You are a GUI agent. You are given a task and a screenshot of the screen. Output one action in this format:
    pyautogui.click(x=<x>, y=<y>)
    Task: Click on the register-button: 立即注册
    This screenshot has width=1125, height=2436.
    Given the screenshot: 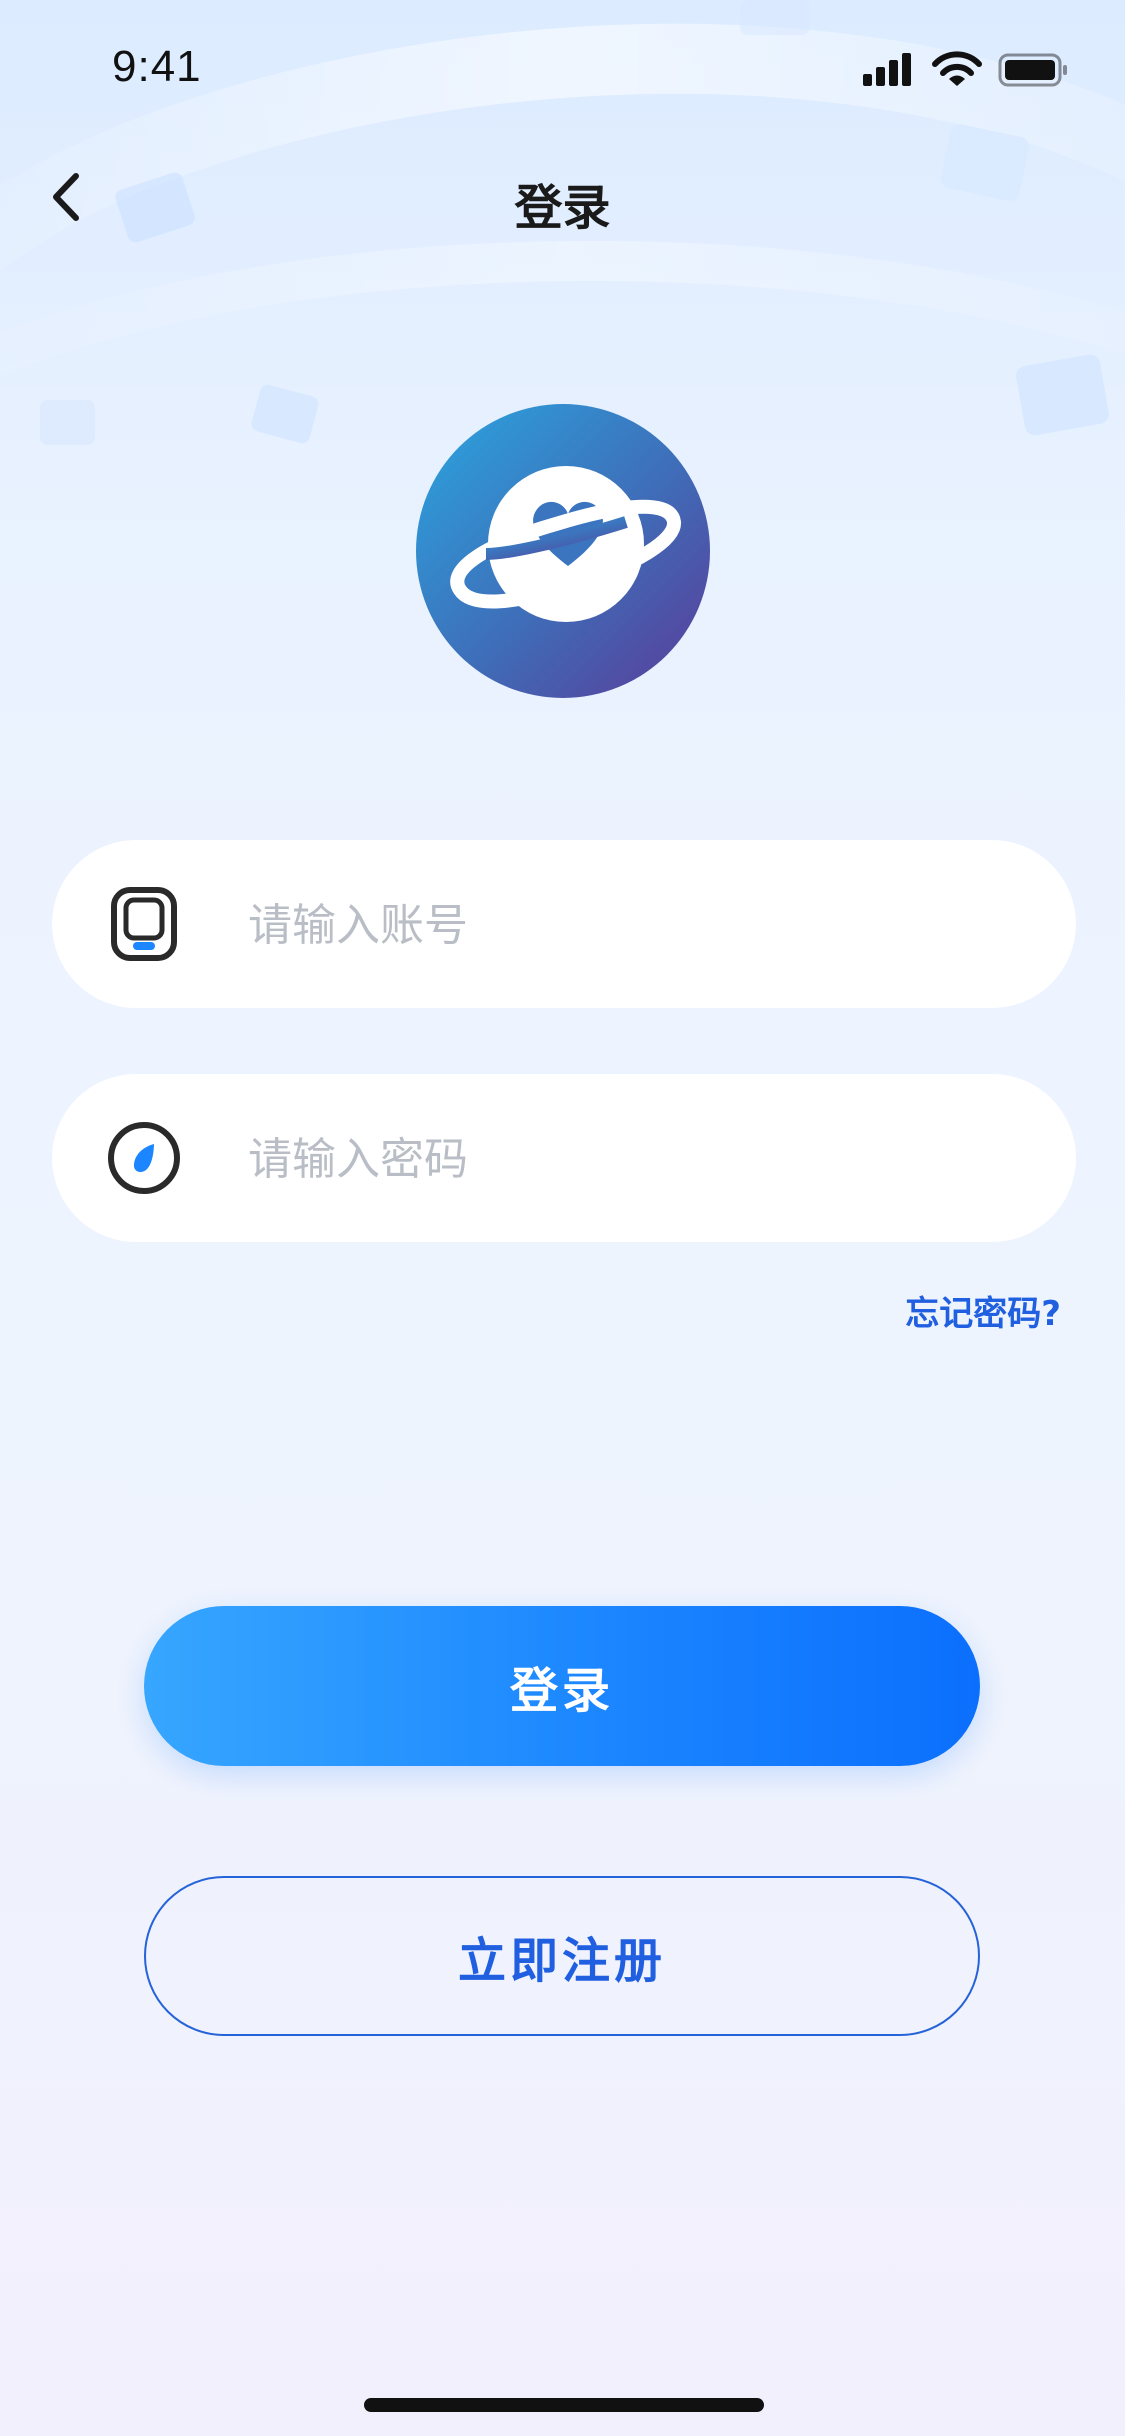 What is the action you would take?
    pyautogui.click(x=562, y=1956)
    